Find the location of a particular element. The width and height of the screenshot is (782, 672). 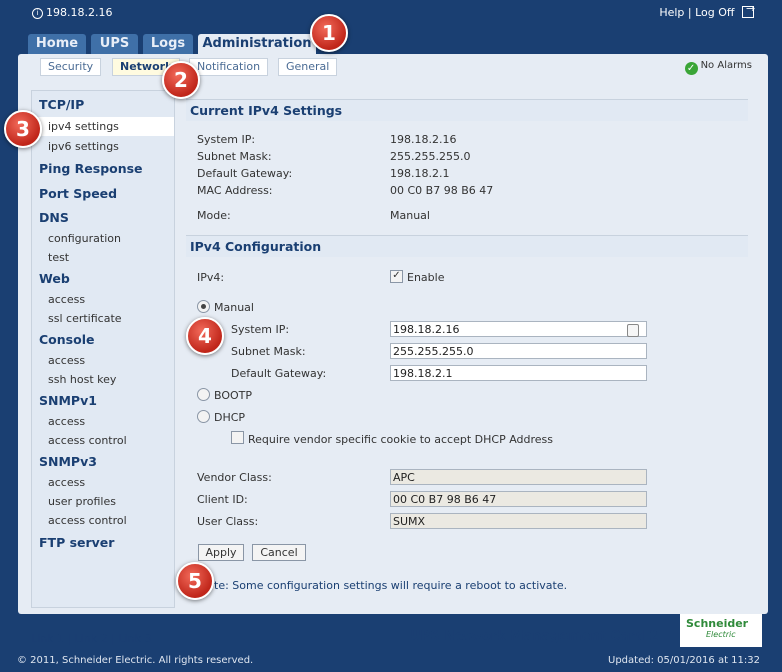

callout-badge-2: 2 is located at coordinates (181, 80).